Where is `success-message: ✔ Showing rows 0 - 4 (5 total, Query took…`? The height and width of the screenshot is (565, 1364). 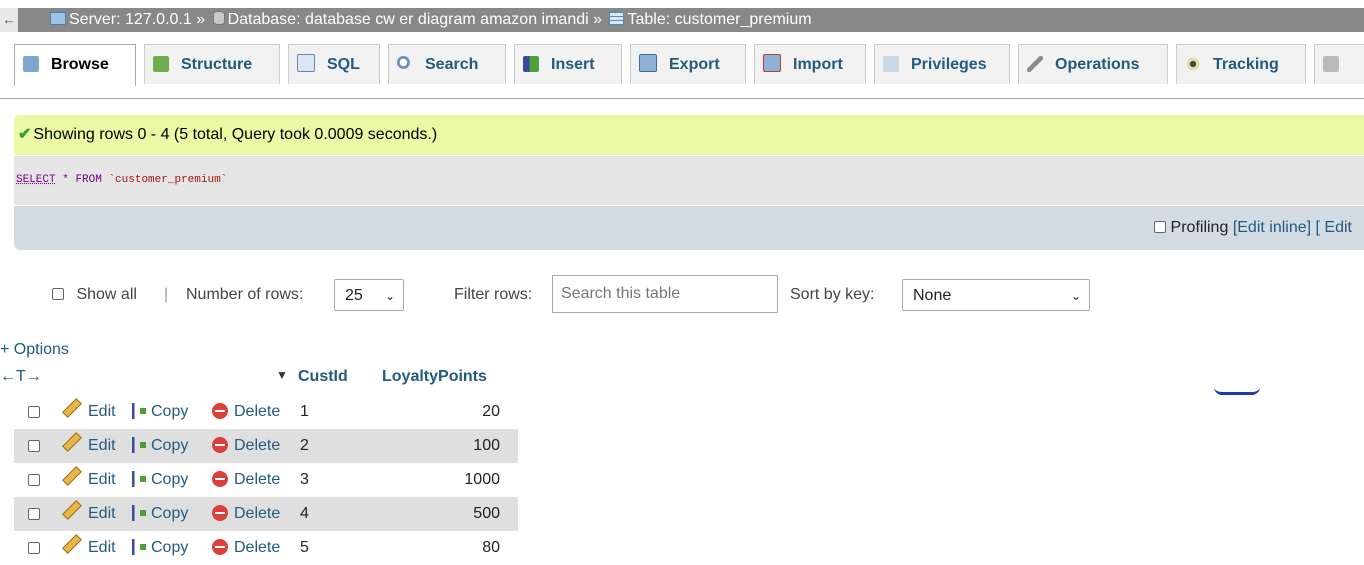
success-message: ✔ Showing rows 0 - 4 (5 total, Query took… is located at coordinates (689, 135).